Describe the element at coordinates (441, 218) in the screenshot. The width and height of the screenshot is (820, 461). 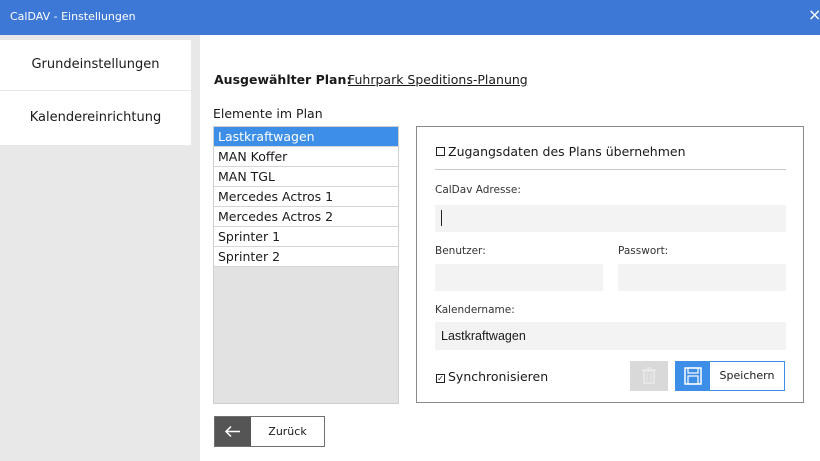
I see `text-caret` at that location.